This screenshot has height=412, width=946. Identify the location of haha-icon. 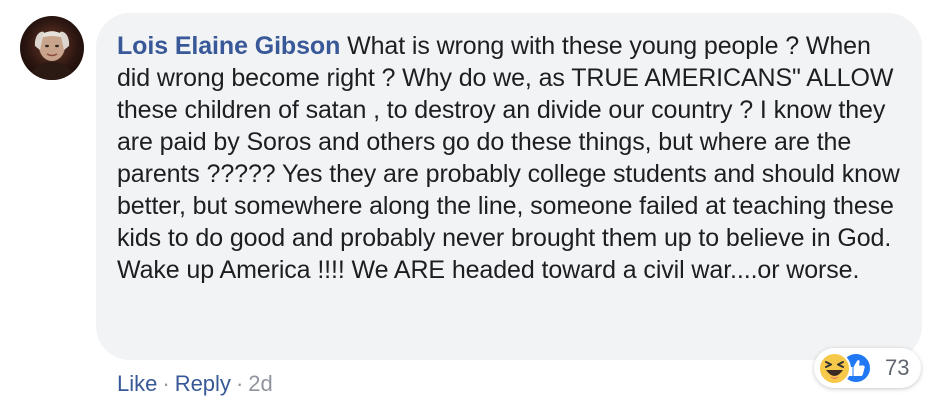
(834, 368).